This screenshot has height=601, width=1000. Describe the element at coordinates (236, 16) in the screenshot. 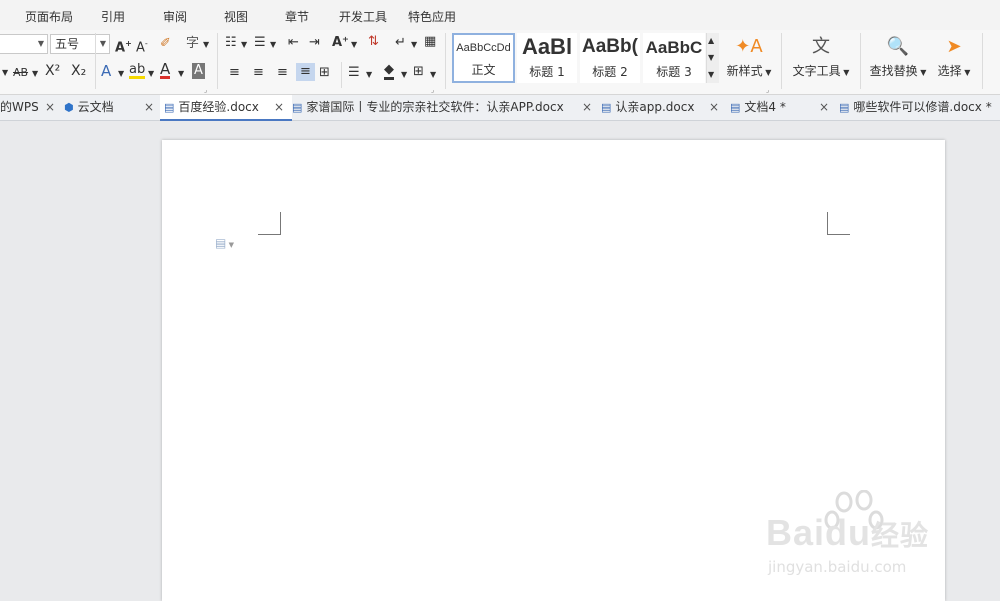

I see `menu-view: 视图` at that location.